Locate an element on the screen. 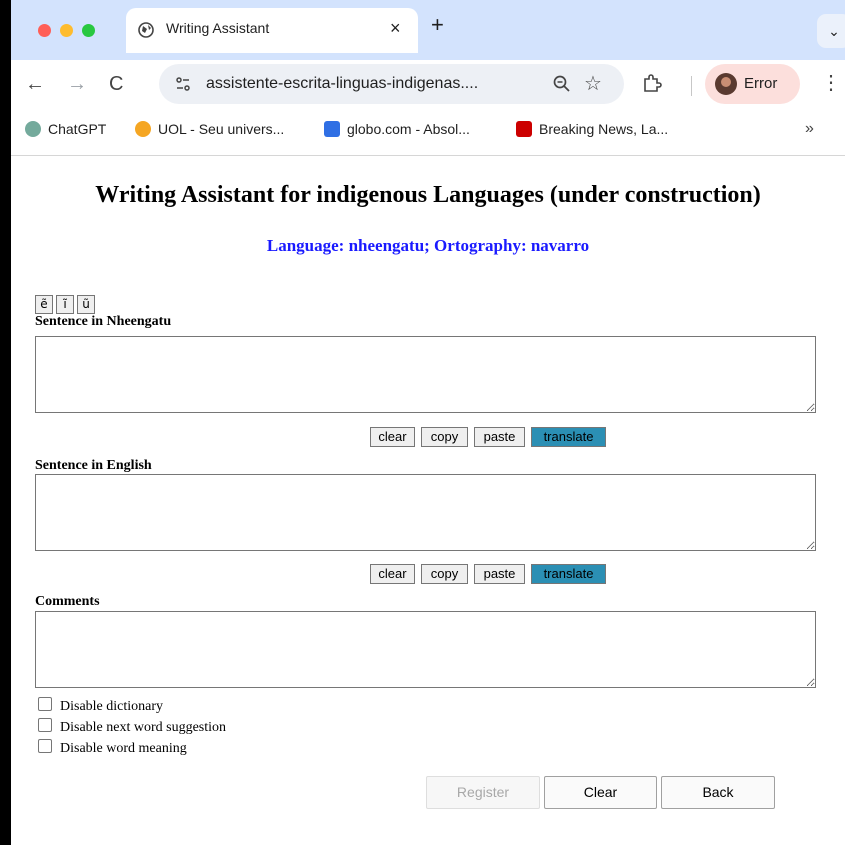  insert-e-tilde-button: ẽ is located at coordinates (44, 304).